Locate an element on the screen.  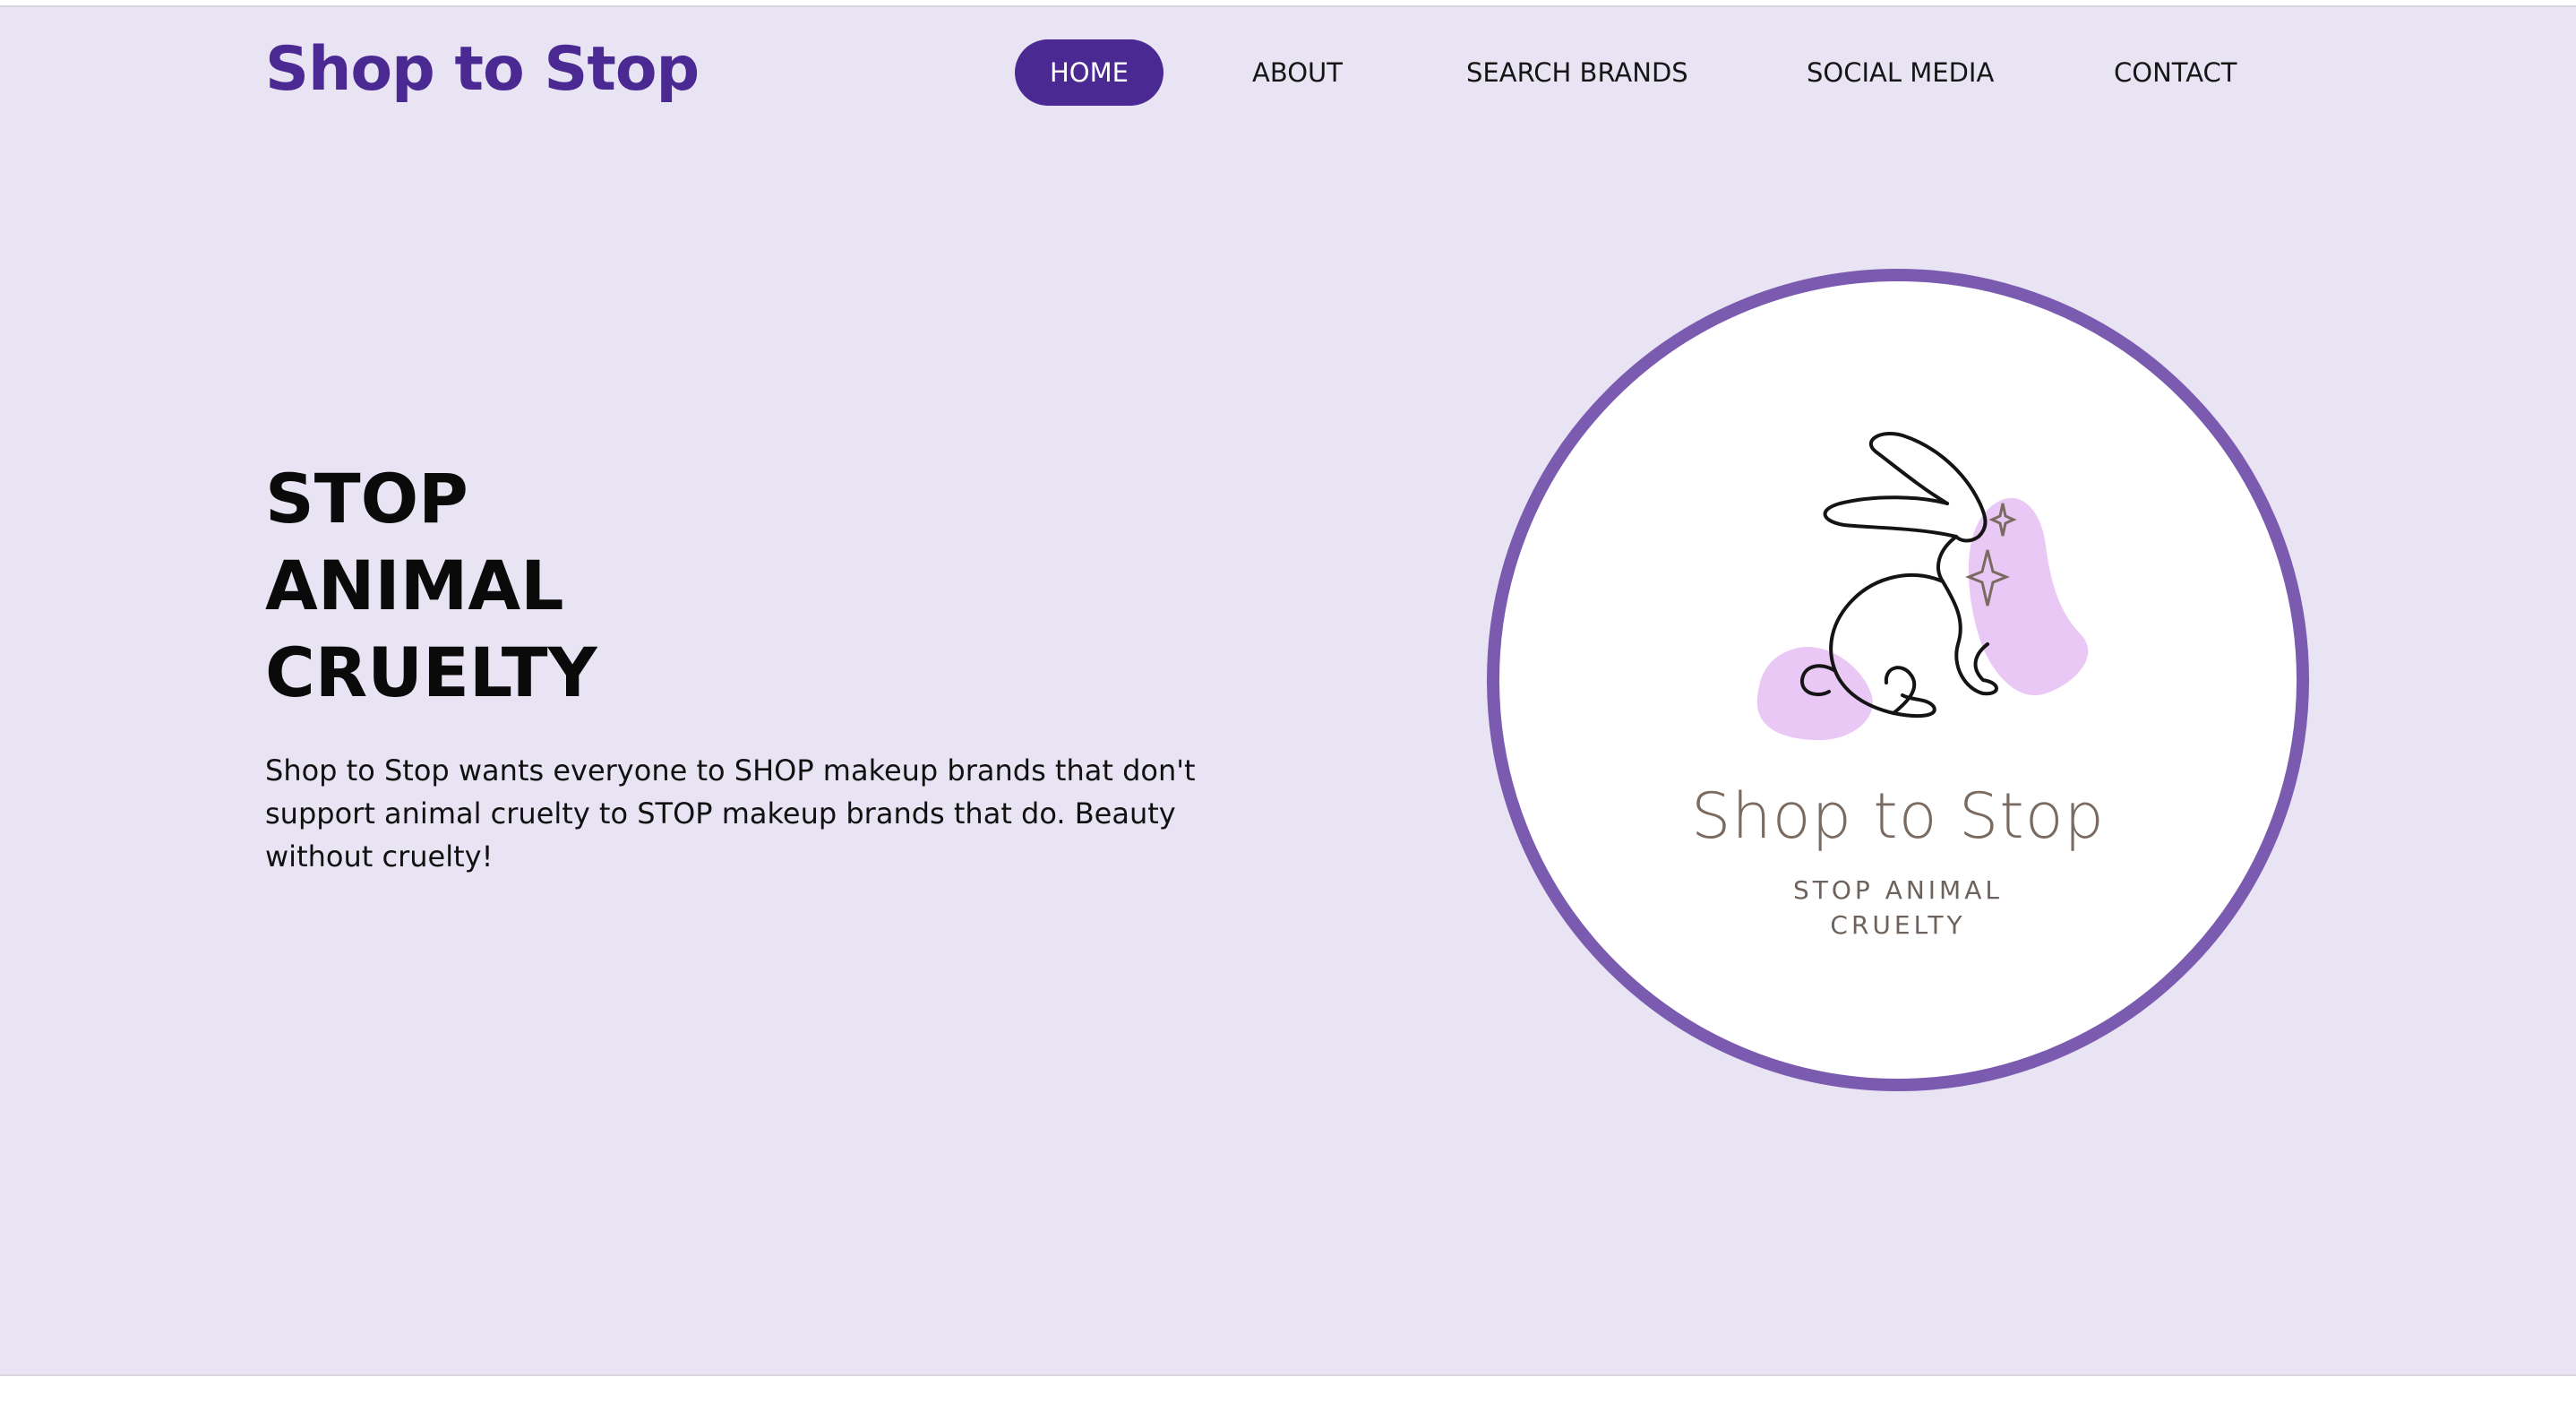
rabbit-icon is located at coordinates (1922, 586).